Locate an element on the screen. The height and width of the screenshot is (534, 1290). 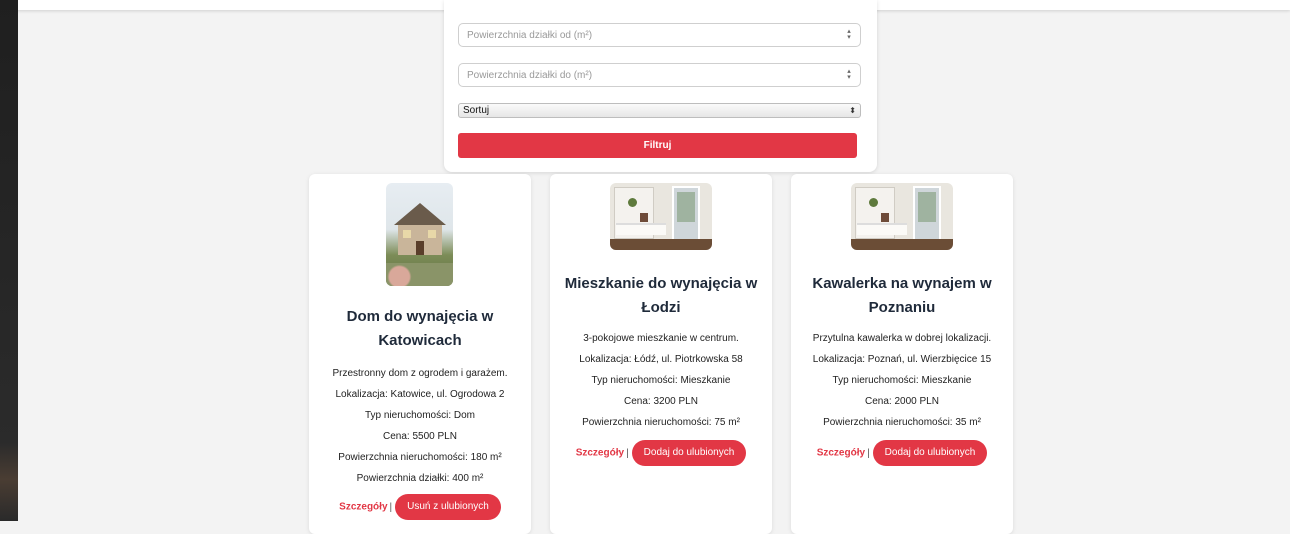
listing-price: Cena: 3200 PLN is located at coordinates (661, 401).